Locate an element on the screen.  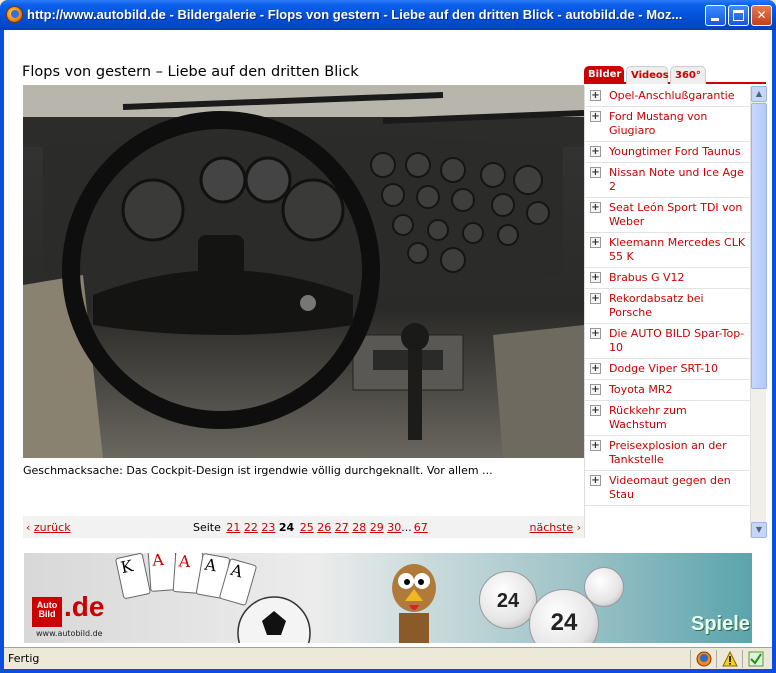
list-item-label: Toyota MR2 is located at coordinates (641, 389).